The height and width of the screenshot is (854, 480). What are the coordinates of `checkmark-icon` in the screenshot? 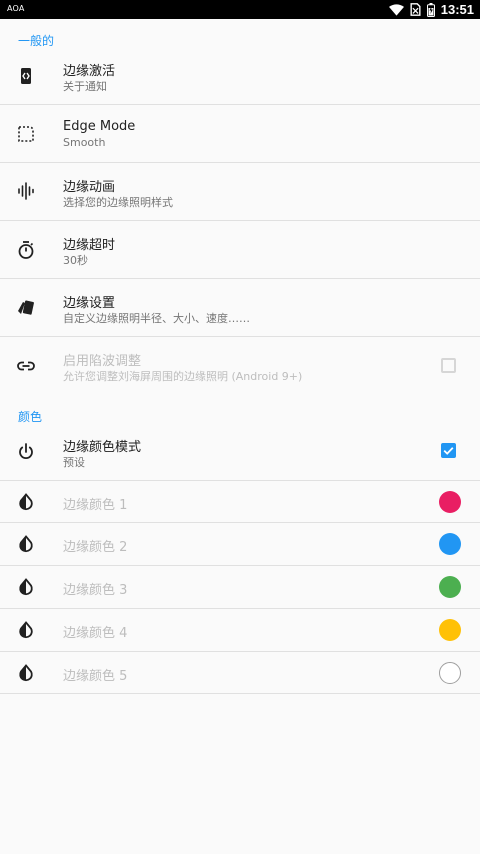 It's located at (448, 451).